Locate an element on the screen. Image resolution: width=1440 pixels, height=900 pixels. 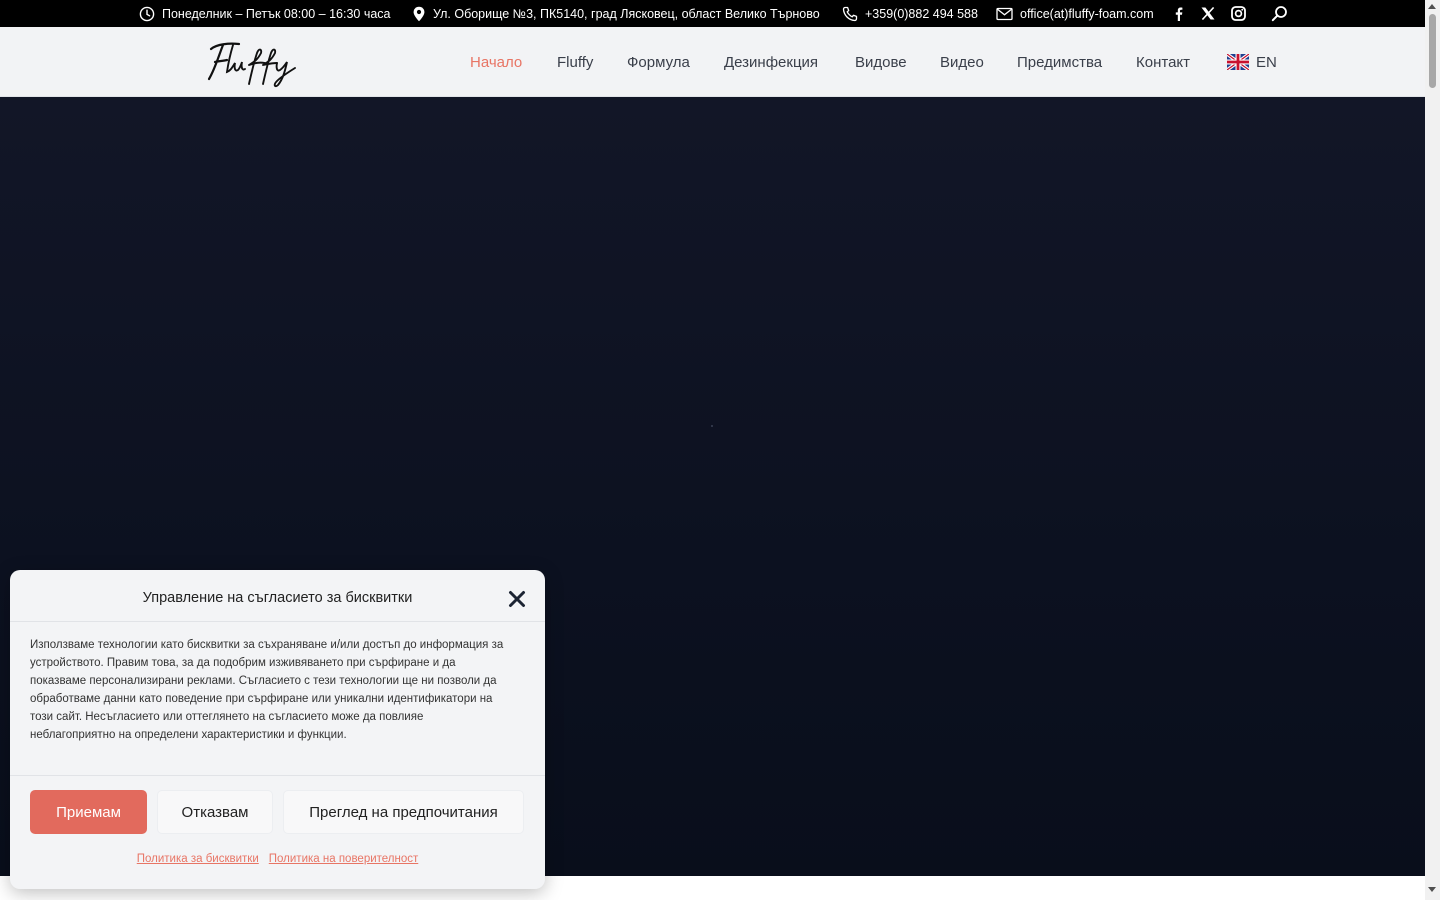
instagram-icon is located at coordinates (1238, 13).